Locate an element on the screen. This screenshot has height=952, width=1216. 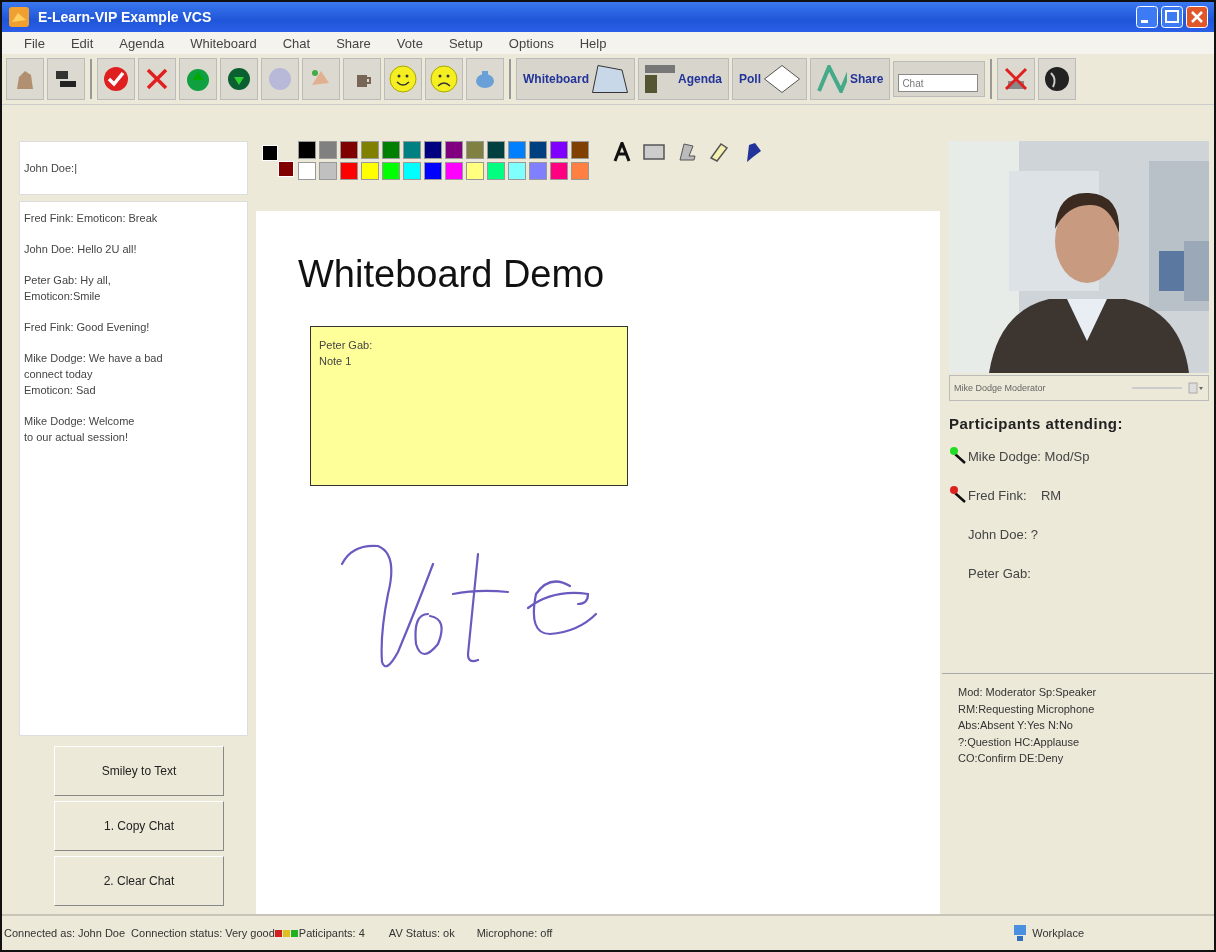
chat-message: Mike Dodge: We have a bad connect today Emoticon: Sad is located at coordinates (94, 374).